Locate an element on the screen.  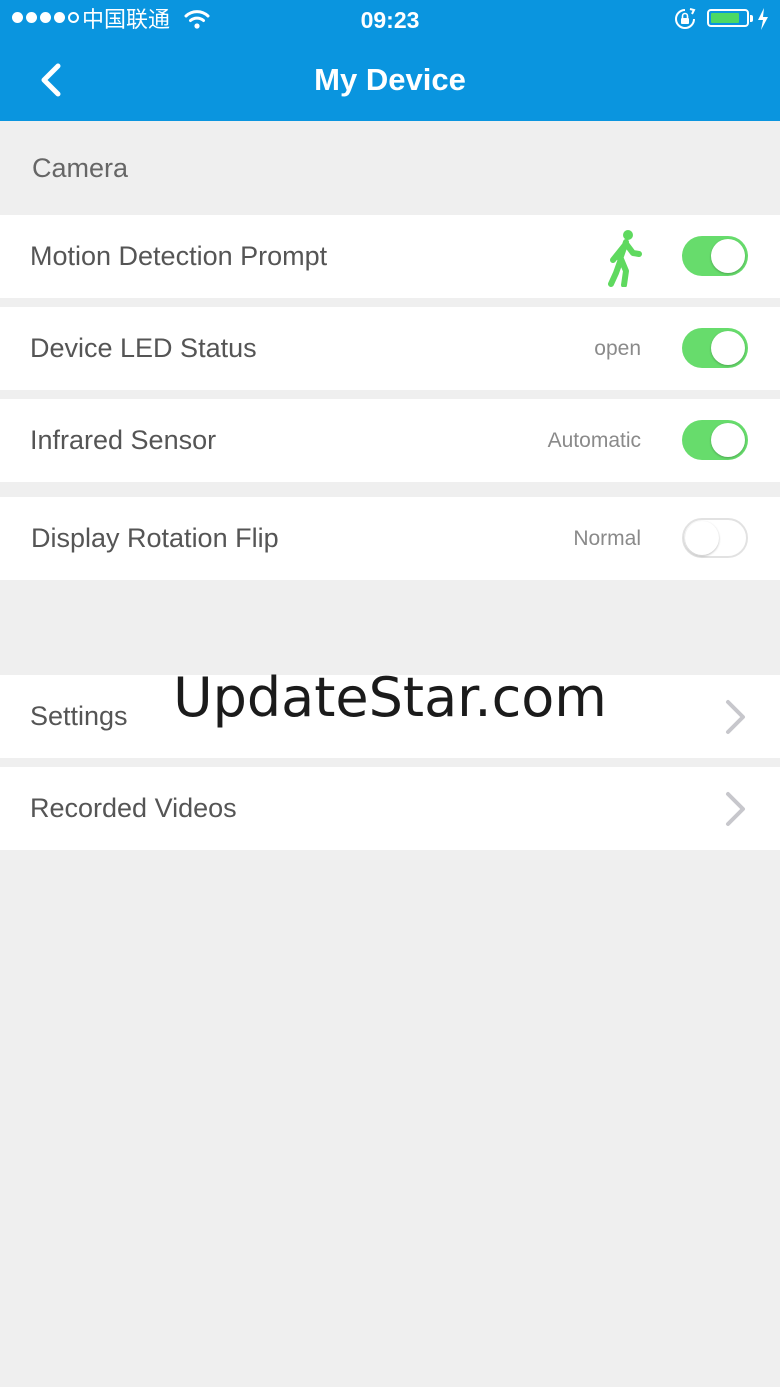
status-bar: 中国联通 09:23 is located at coordinates (390, 20).